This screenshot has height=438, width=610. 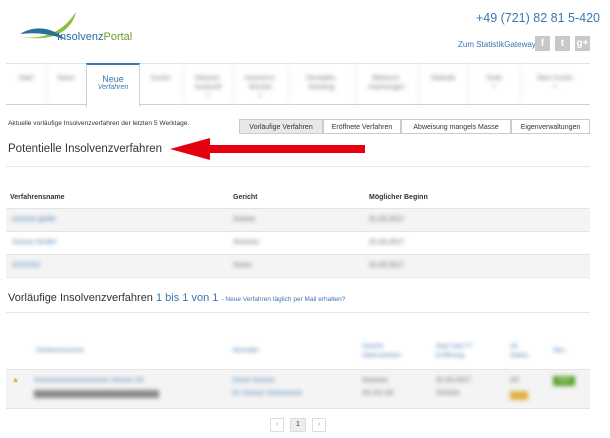 What do you see at coordinates (242, 265) in the screenshot?
I see `court-cell: Xxxxx` at bounding box center [242, 265].